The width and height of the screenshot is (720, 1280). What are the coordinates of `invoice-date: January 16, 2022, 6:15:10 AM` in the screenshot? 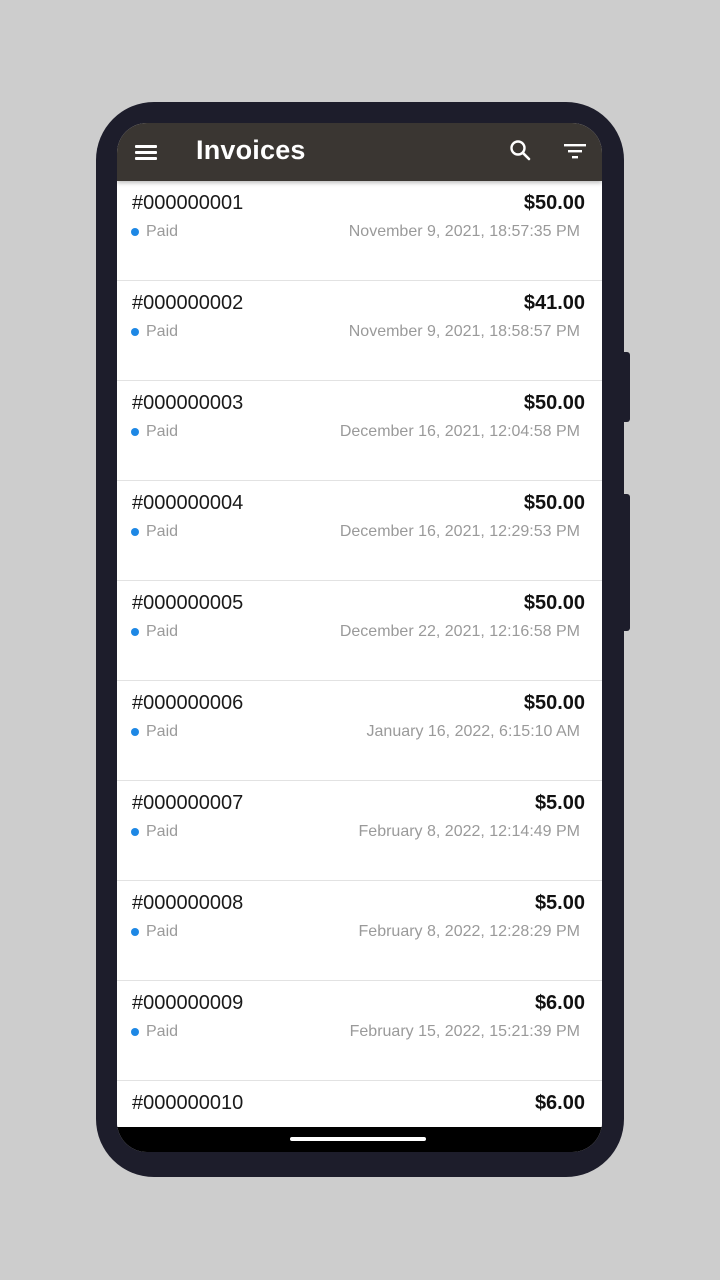 It's located at (473, 731).